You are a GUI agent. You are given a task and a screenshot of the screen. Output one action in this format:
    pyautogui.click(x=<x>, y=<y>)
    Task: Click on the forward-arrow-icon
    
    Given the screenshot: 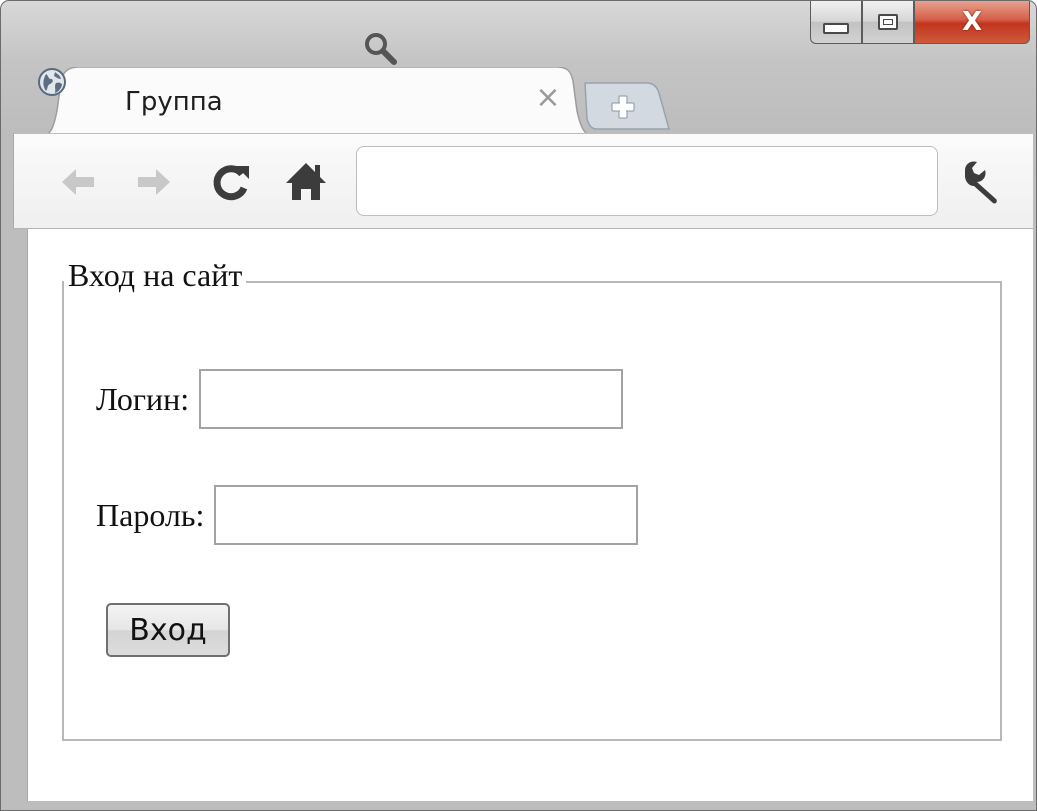 What is the action you would take?
    pyautogui.click(x=154, y=182)
    